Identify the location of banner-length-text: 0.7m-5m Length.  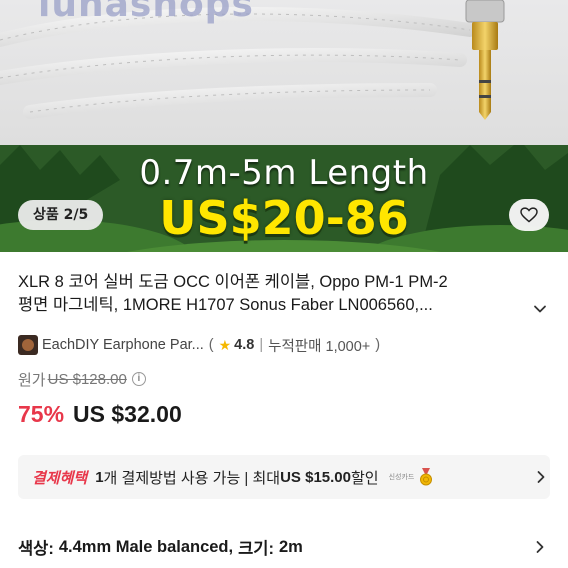
(284, 173).